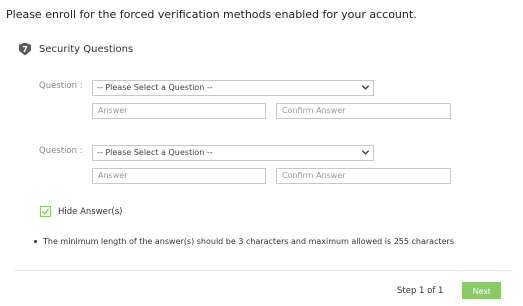 This screenshot has width=523, height=306. What do you see at coordinates (25, 49) in the screenshot?
I see `shield-step-icon: 7` at bounding box center [25, 49].